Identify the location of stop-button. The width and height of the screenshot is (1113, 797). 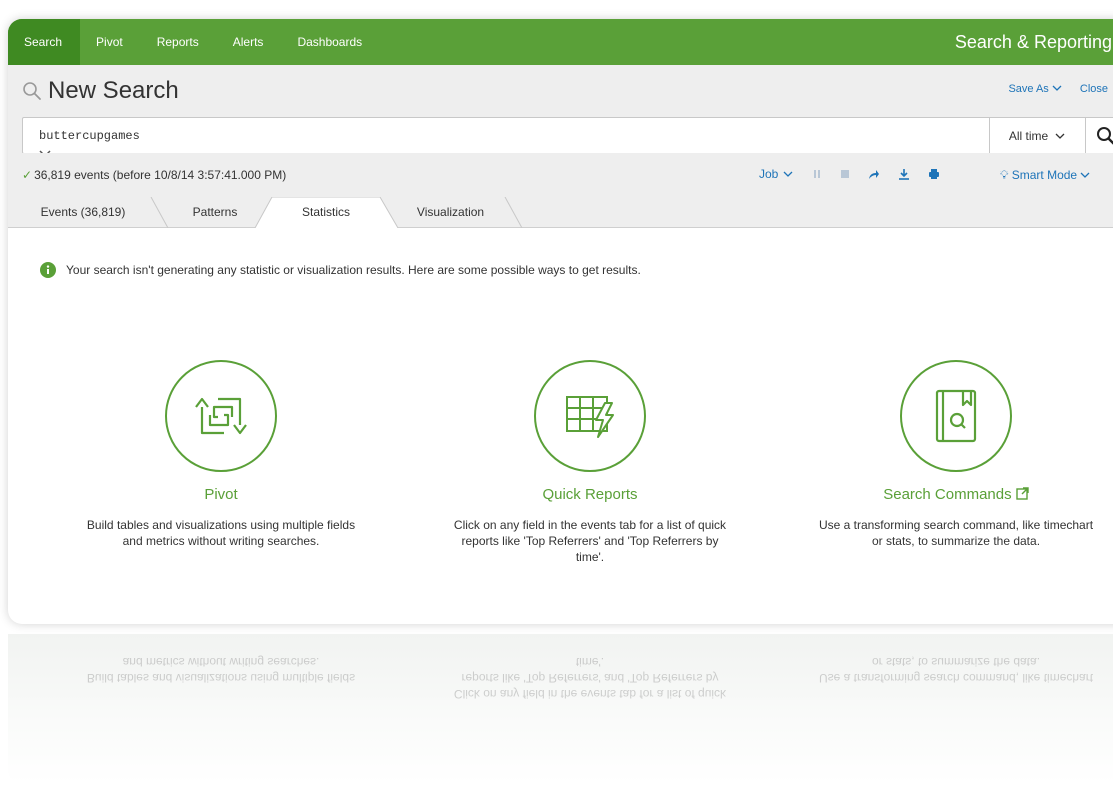
(845, 174).